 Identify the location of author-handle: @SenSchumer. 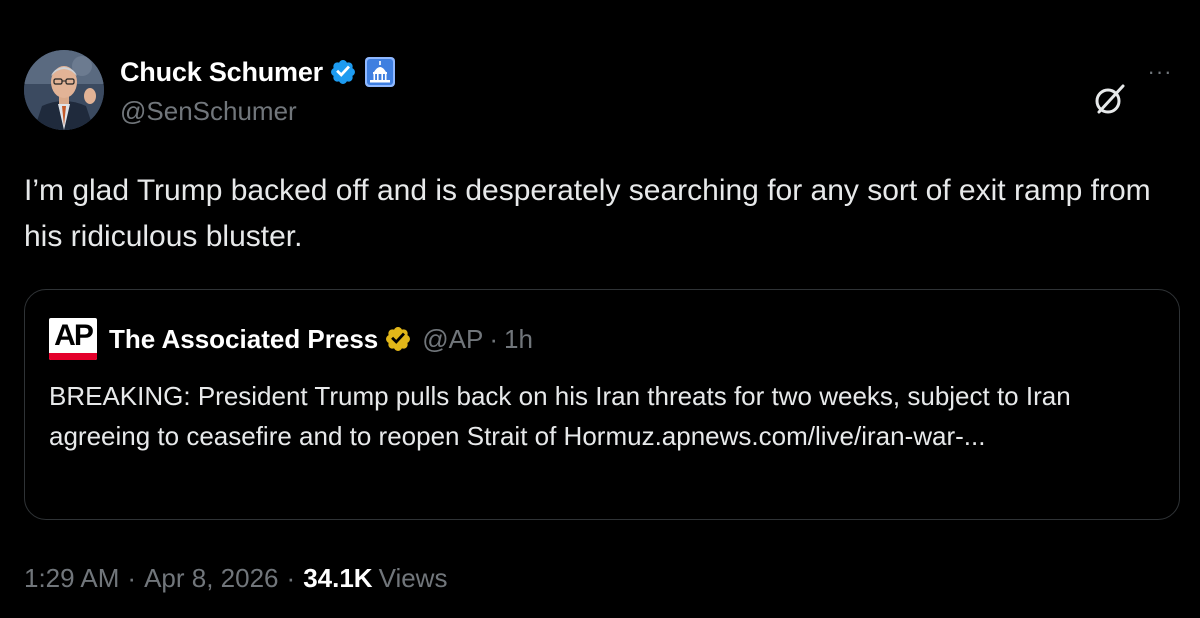
(208, 111).